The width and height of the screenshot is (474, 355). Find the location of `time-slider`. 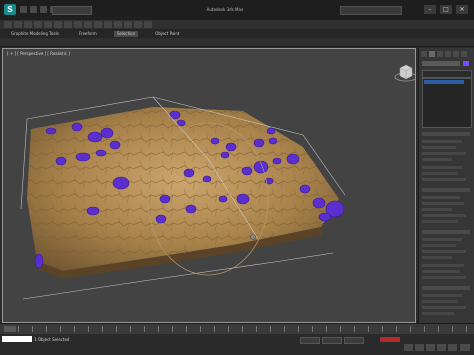

time-slider is located at coordinates (10, 329).